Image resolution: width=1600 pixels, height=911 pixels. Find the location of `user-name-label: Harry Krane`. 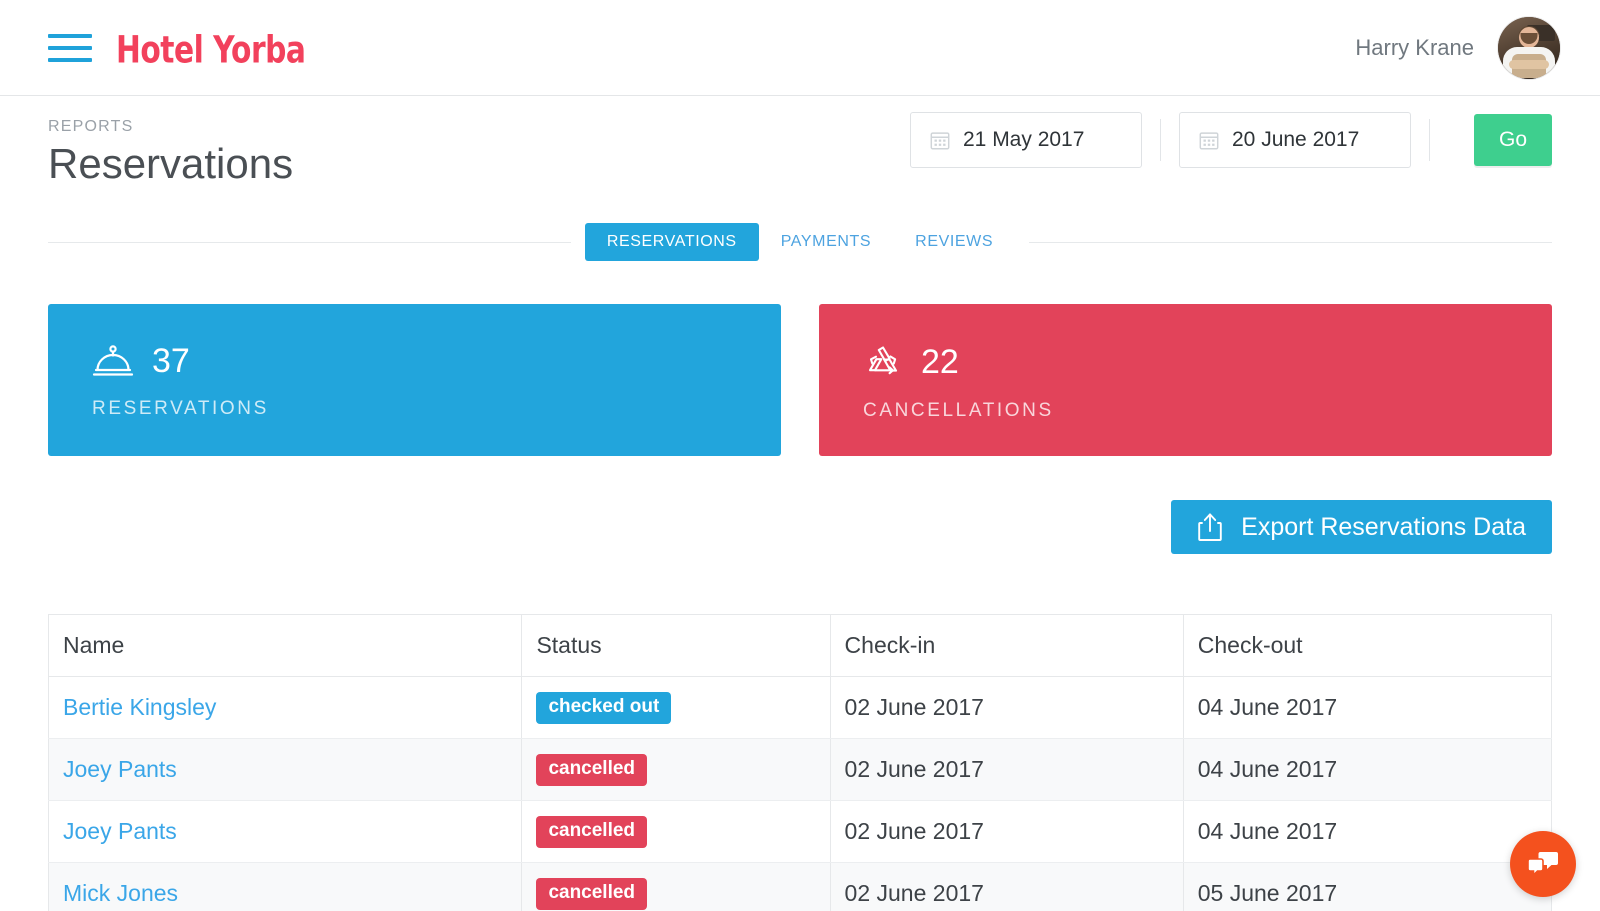

user-name-label: Harry Krane is located at coordinates (1414, 47).